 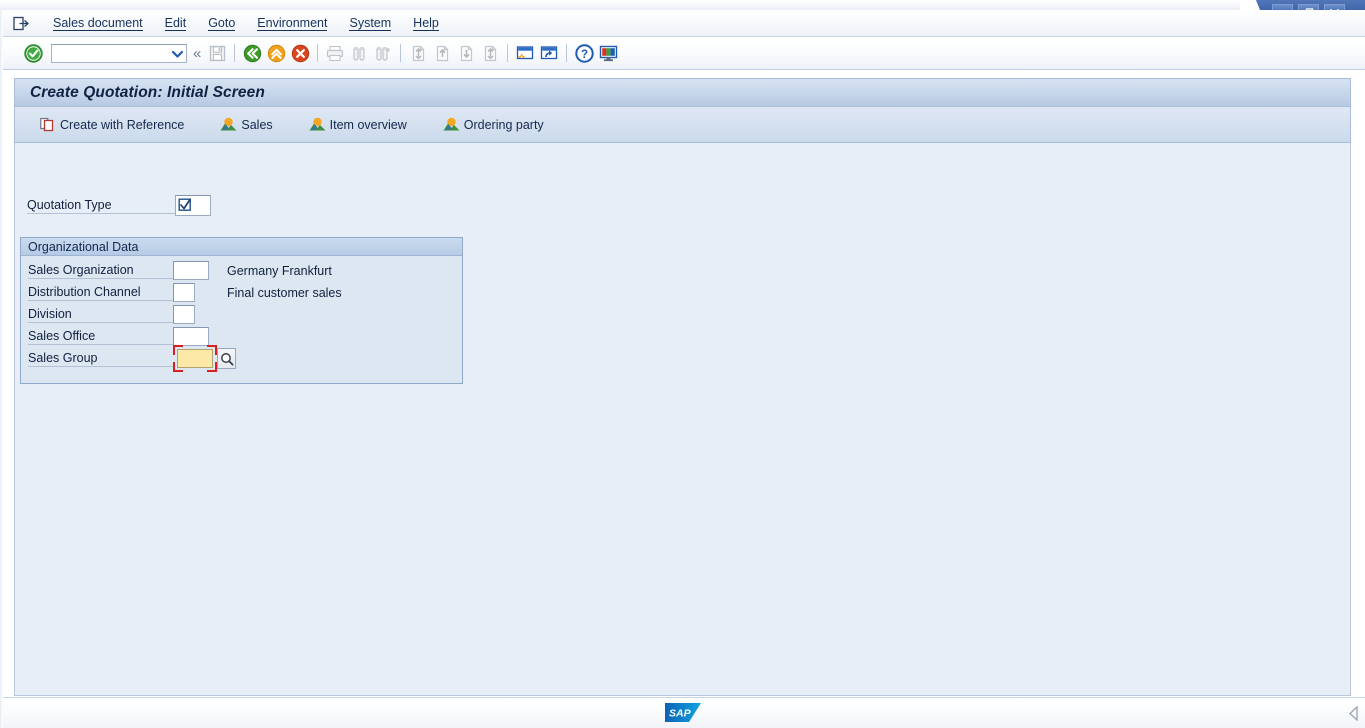 I want to click on menu-item-system: System, so click(x=370, y=23).